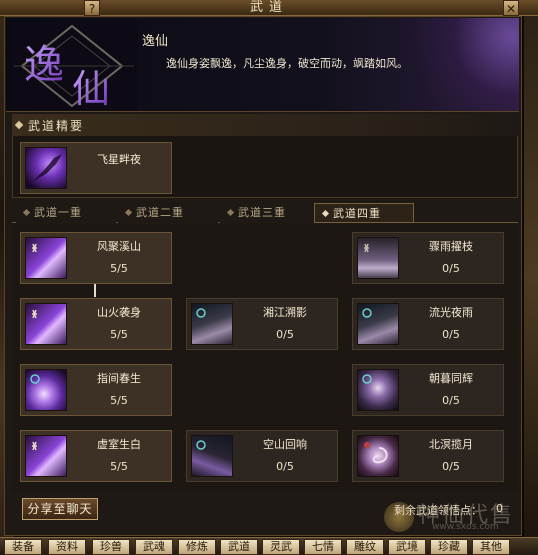  Describe the element at coordinates (378, 456) in the screenshot. I see `swirl-icon` at that location.